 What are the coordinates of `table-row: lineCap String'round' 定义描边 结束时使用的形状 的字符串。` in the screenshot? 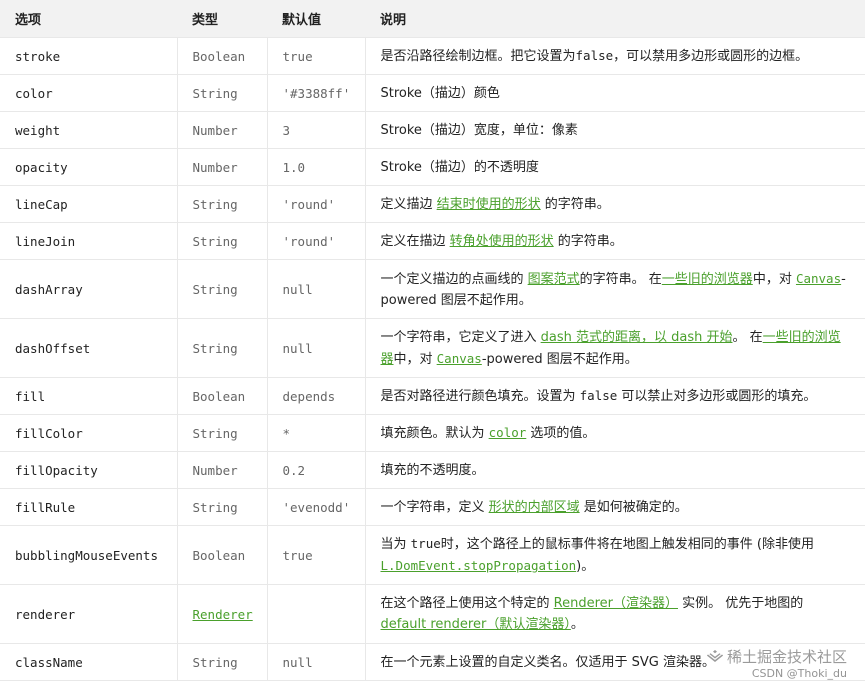 It's located at (432, 204).